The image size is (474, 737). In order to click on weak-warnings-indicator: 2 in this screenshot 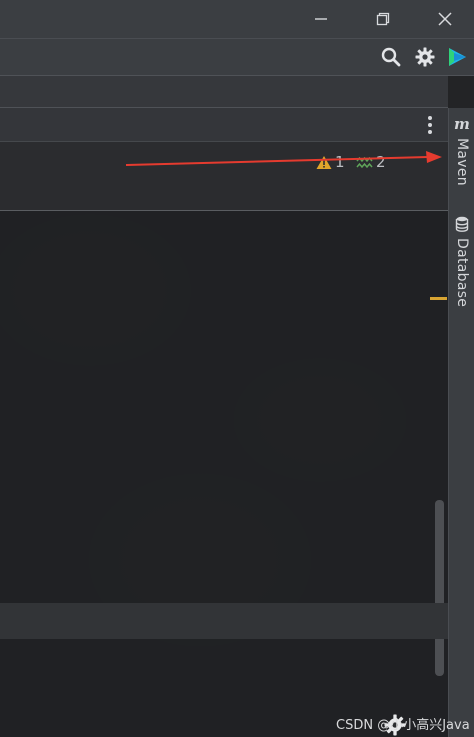, I will do `click(371, 162)`.